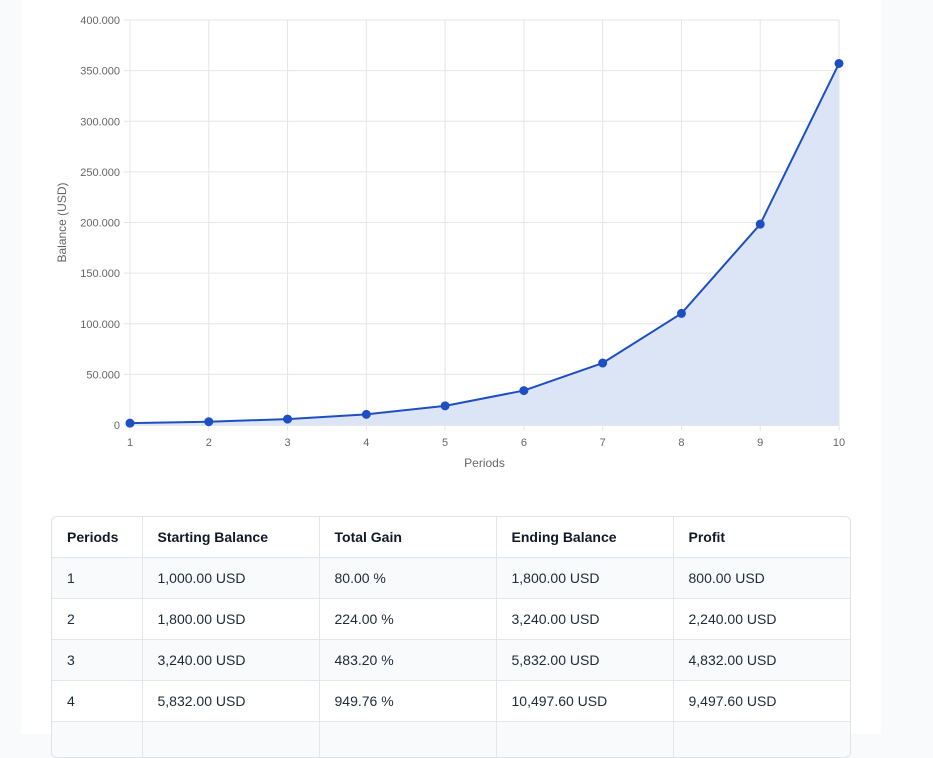 This screenshot has height=758, width=933. I want to click on y-tick-label: 300.000, so click(100, 122).